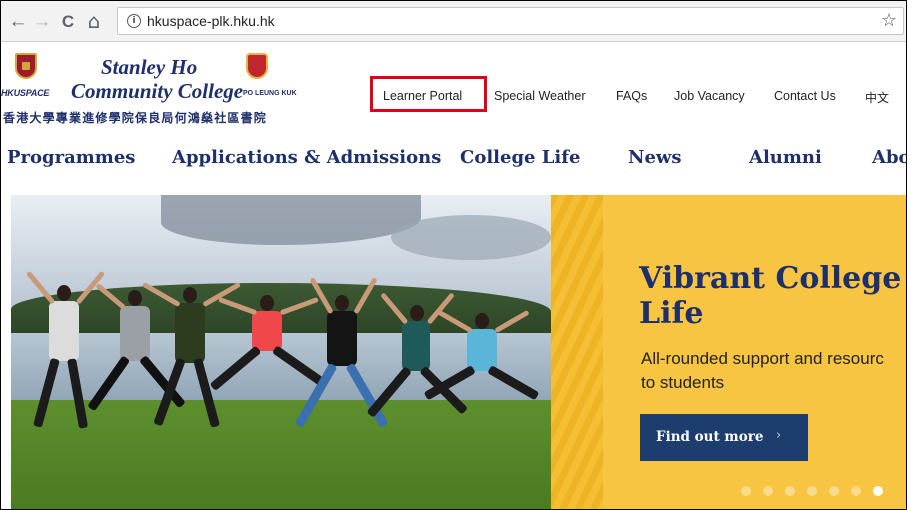 This screenshot has height=510, width=907. What do you see at coordinates (135, 118) in the screenshot?
I see `college-chinese-name: 香港大學專業進修學院保良局何鴻燊社區書院` at bounding box center [135, 118].